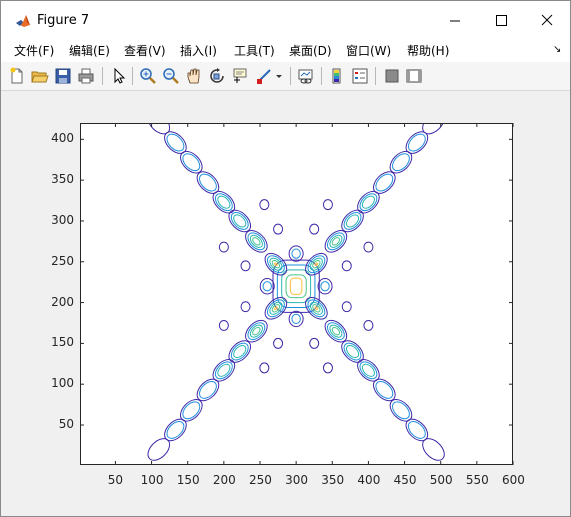  What do you see at coordinates (254, 50) in the screenshot?
I see `menu-tools: 工具(T)` at bounding box center [254, 50].